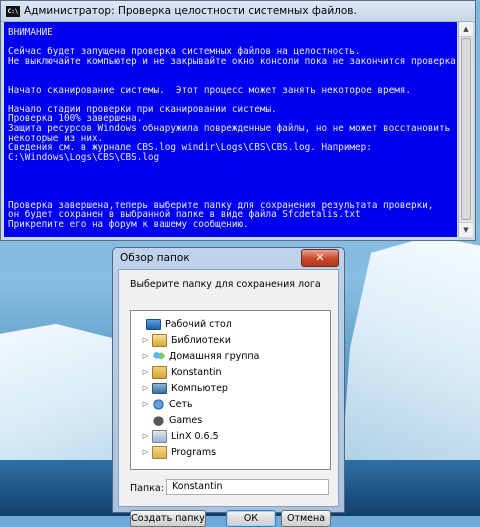 This screenshot has height=527, width=480. Describe the element at coordinates (251, 518) in the screenshot. I see `ok-button: ОК` at that location.